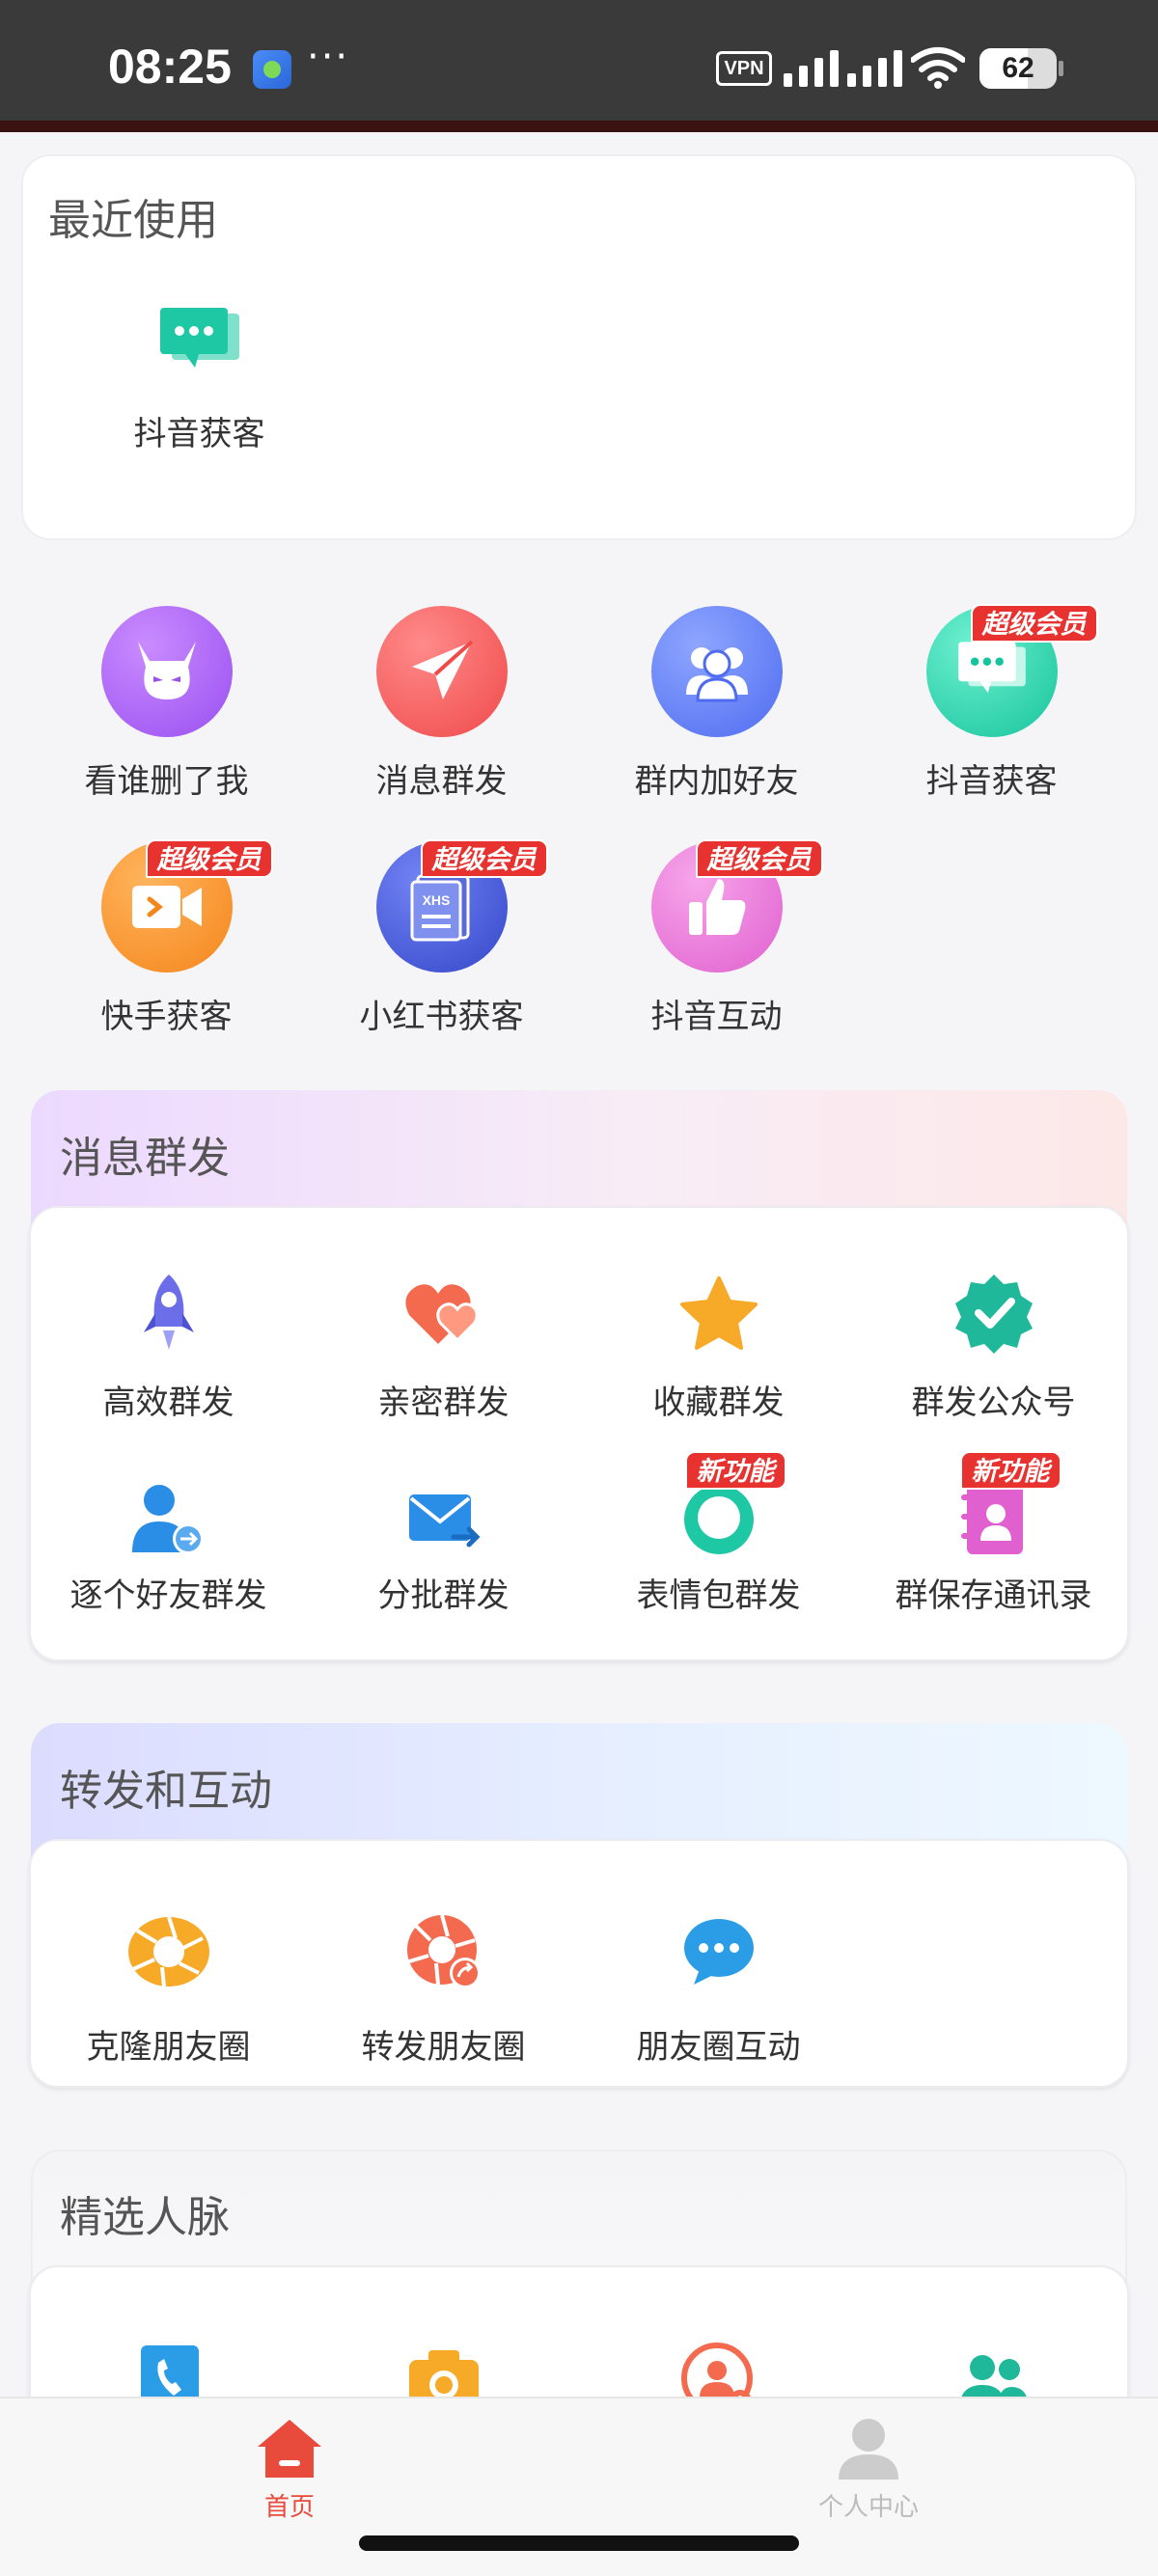 The image size is (1158, 2576). What do you see at coordinates (145, 1158) in the screenshot?
I see `mass-message-title: 消息群发` at bounding box center [145, 1158].